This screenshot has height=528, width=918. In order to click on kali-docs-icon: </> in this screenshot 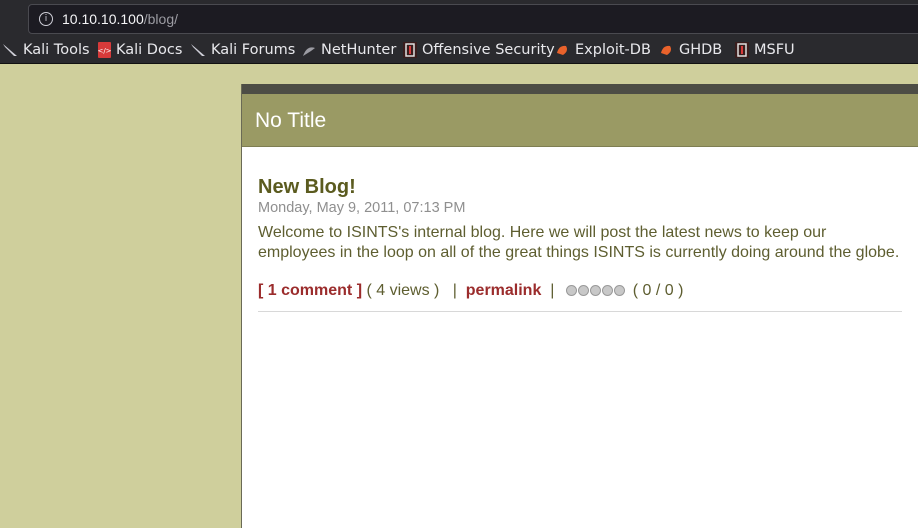, I will do `click(104, 50)`.